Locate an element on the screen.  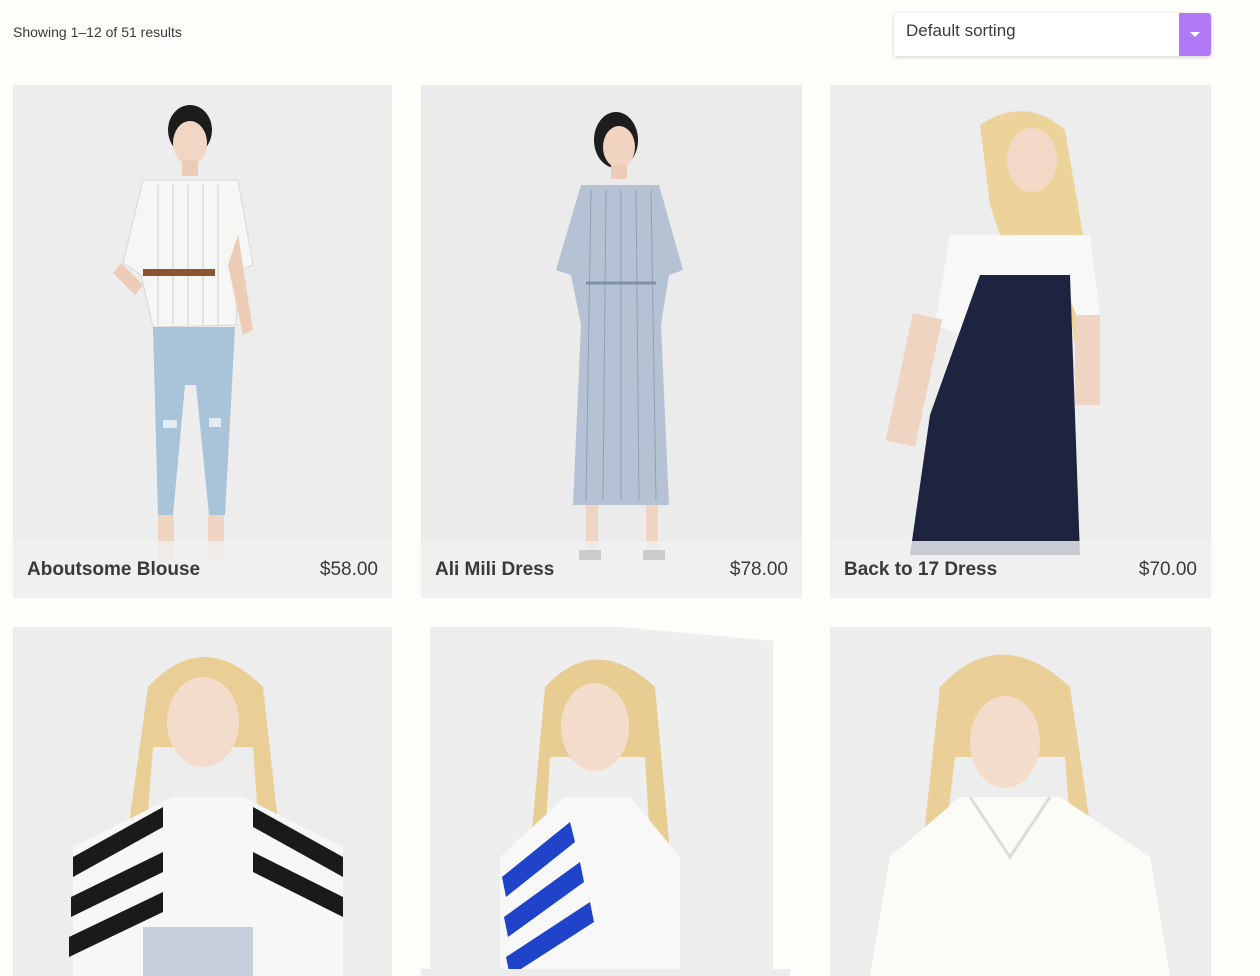
product-name: Aboutsome Blouse is located at coordinates (113, 570).